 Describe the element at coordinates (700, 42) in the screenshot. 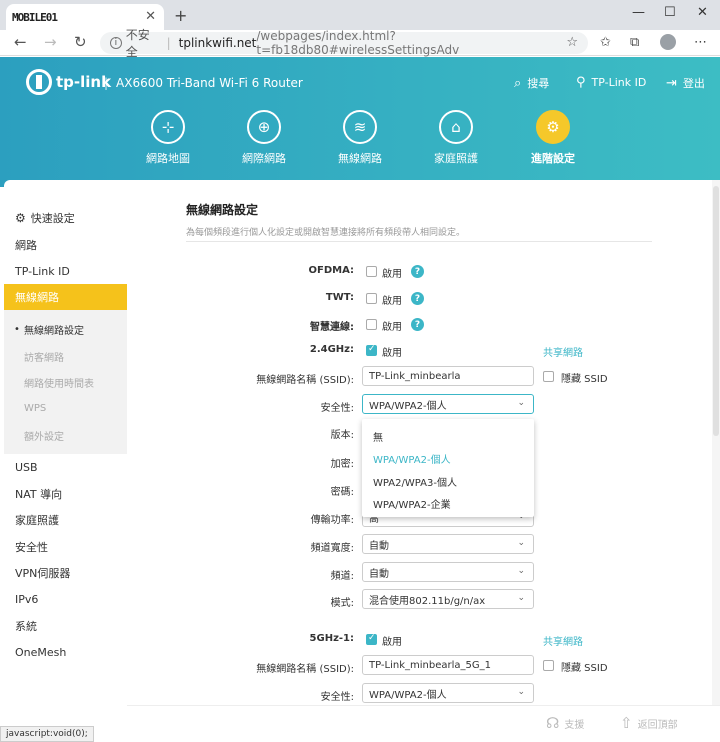

I see `more-icon: ⋯` at that location.